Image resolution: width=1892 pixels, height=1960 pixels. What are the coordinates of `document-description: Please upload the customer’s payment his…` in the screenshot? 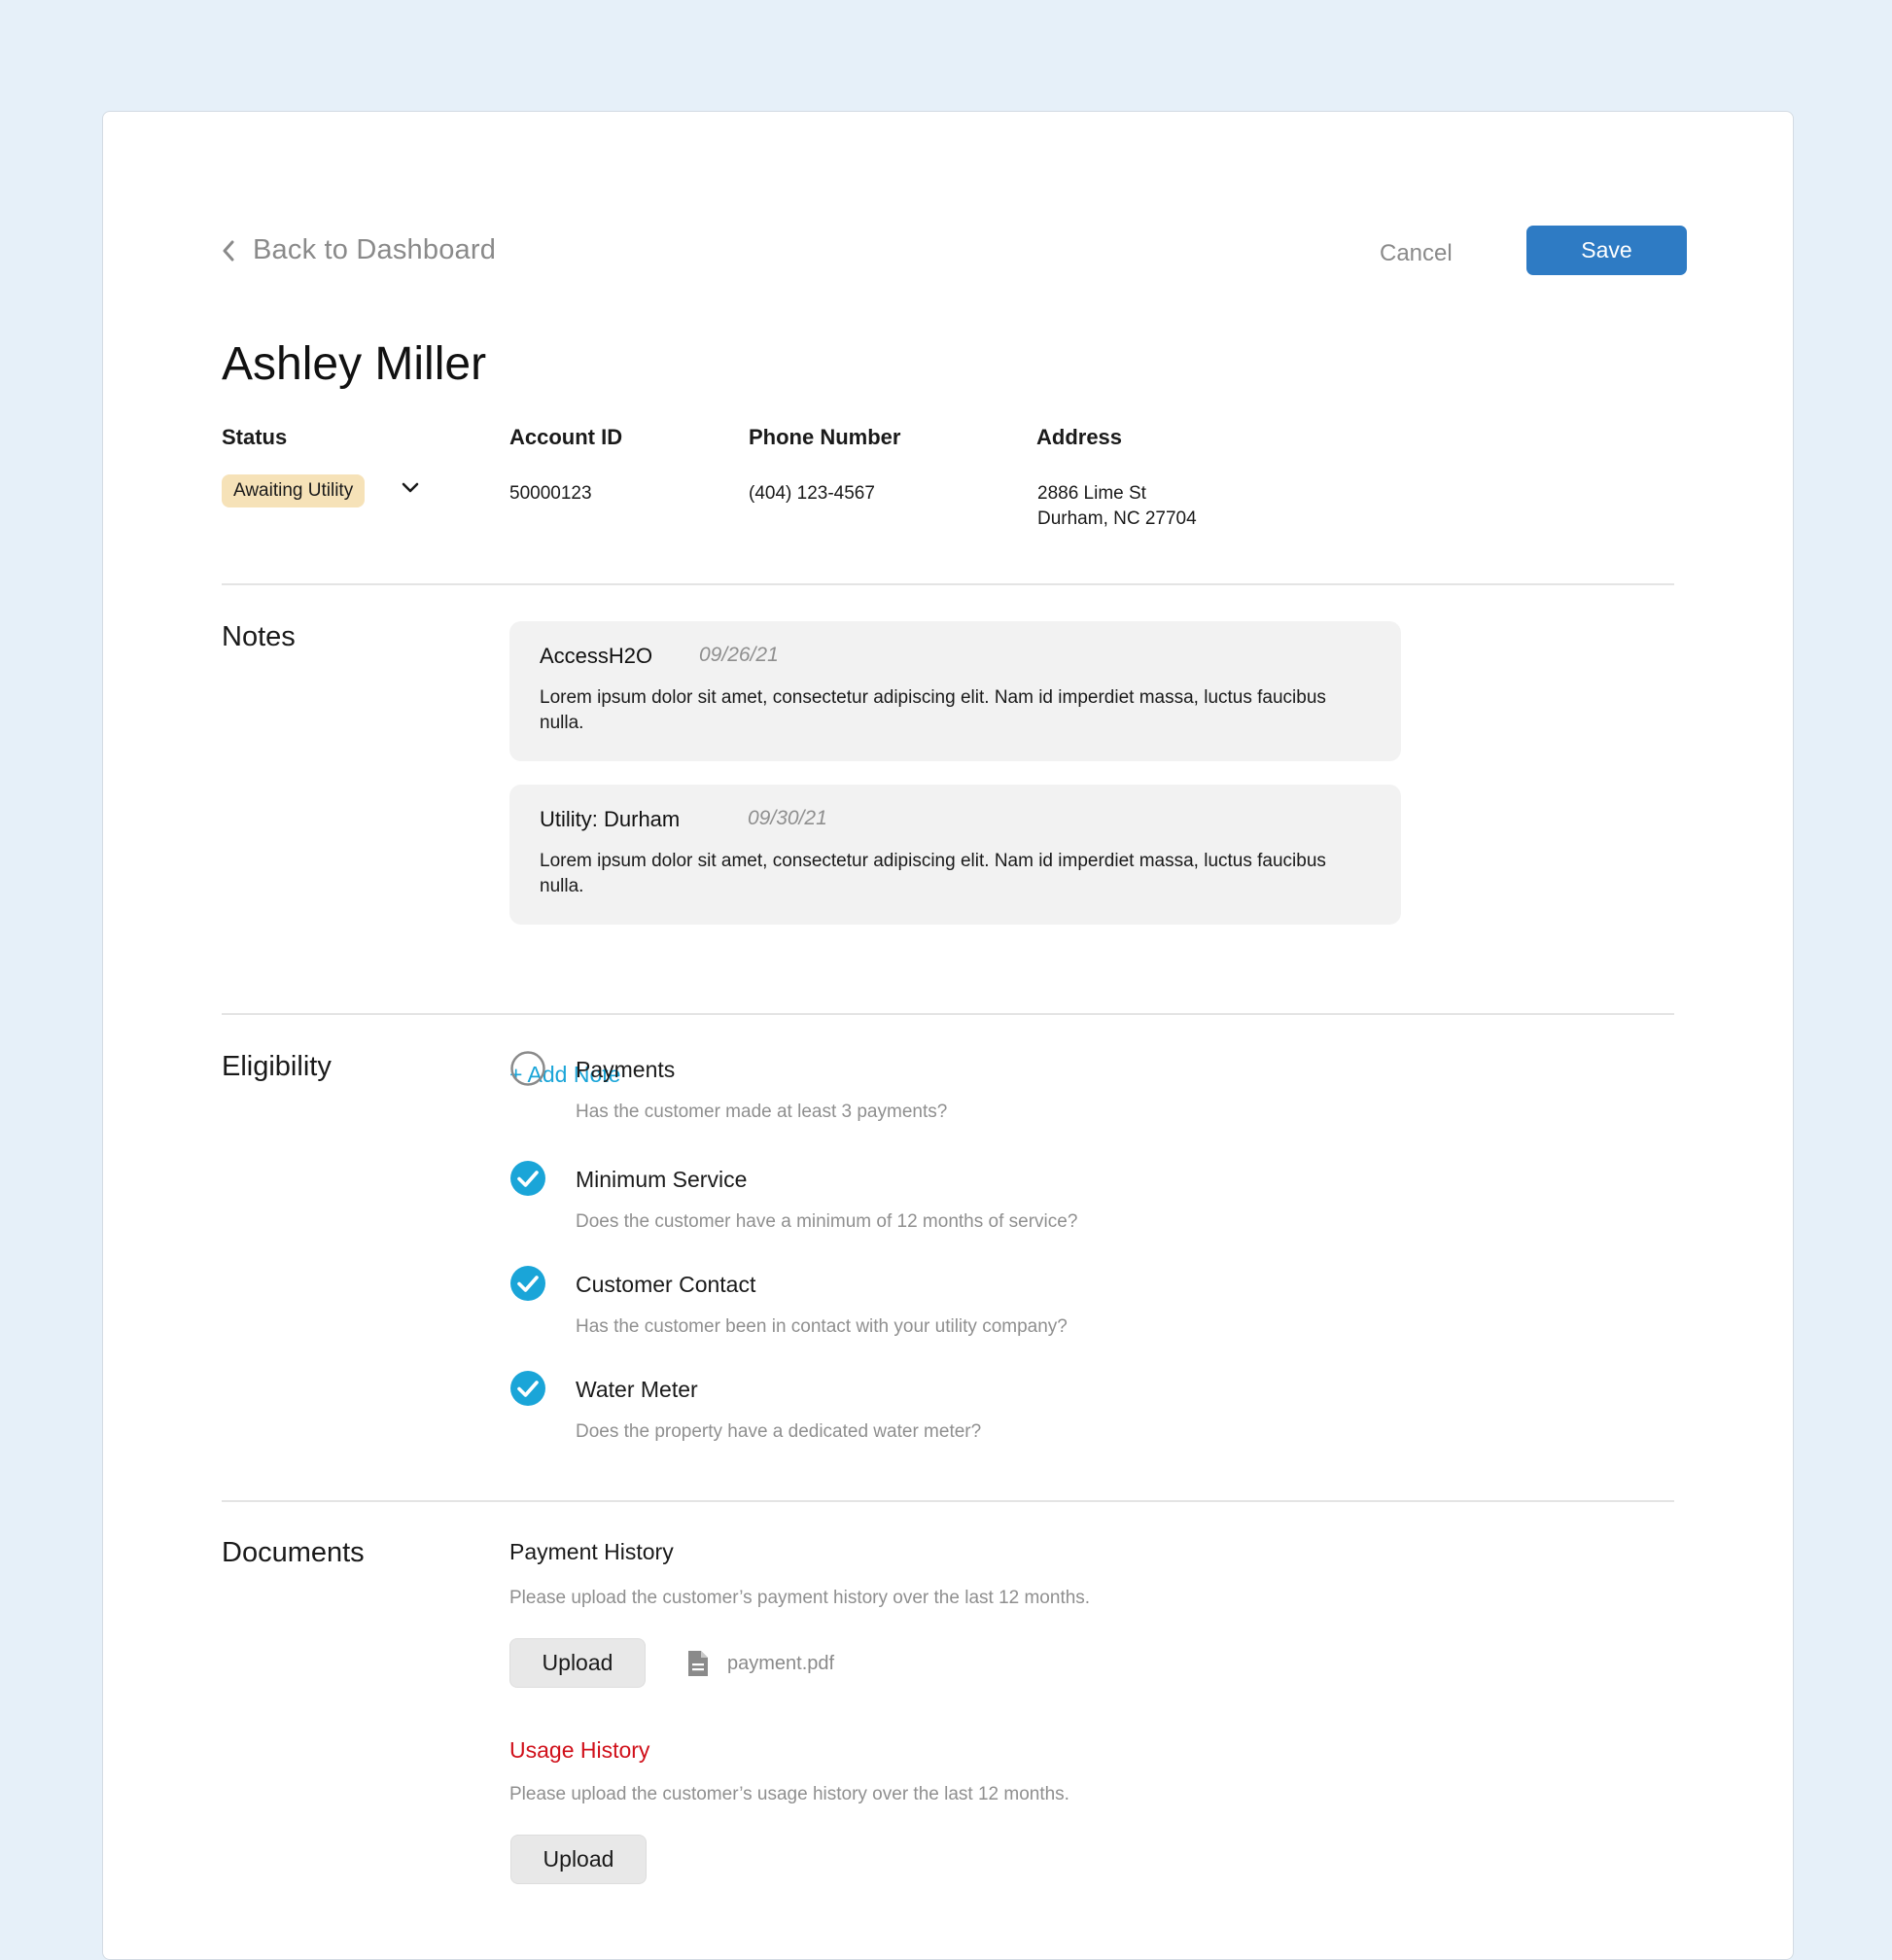 It's located at (800, 1598).